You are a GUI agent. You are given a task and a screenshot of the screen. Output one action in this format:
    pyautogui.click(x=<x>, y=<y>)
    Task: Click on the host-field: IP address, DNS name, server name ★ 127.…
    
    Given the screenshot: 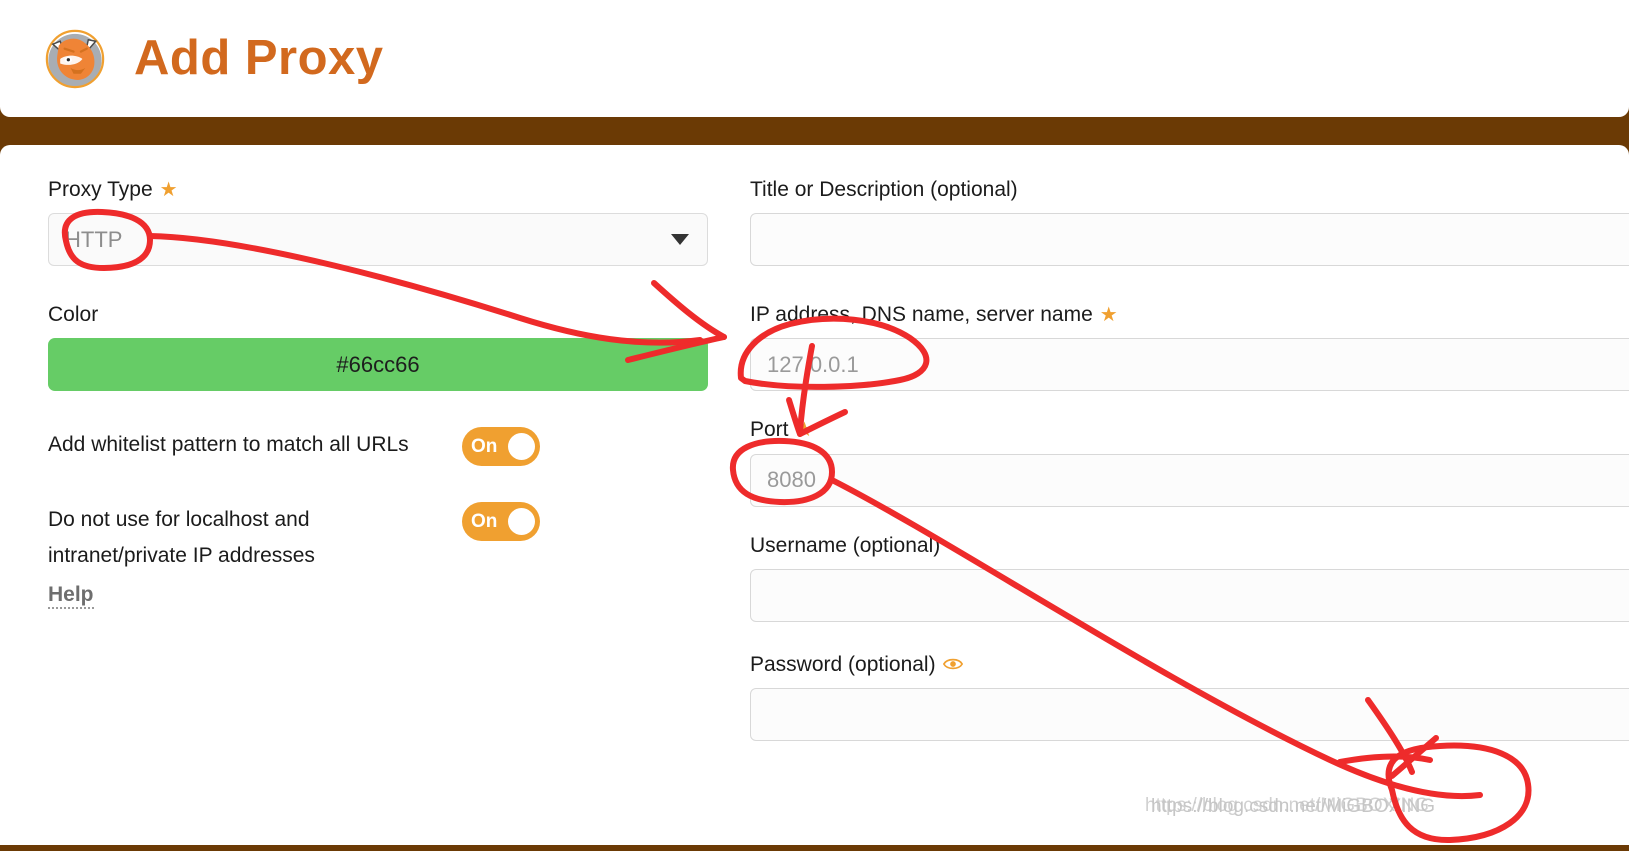 What is the action you would take?
    pyautogui.click(x=1189, y=347)
    